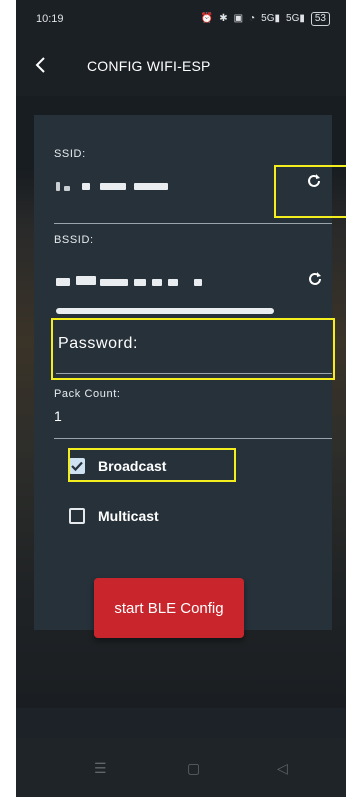  I want to click on multicast-checkbox: Multicast, so click(151, 516).